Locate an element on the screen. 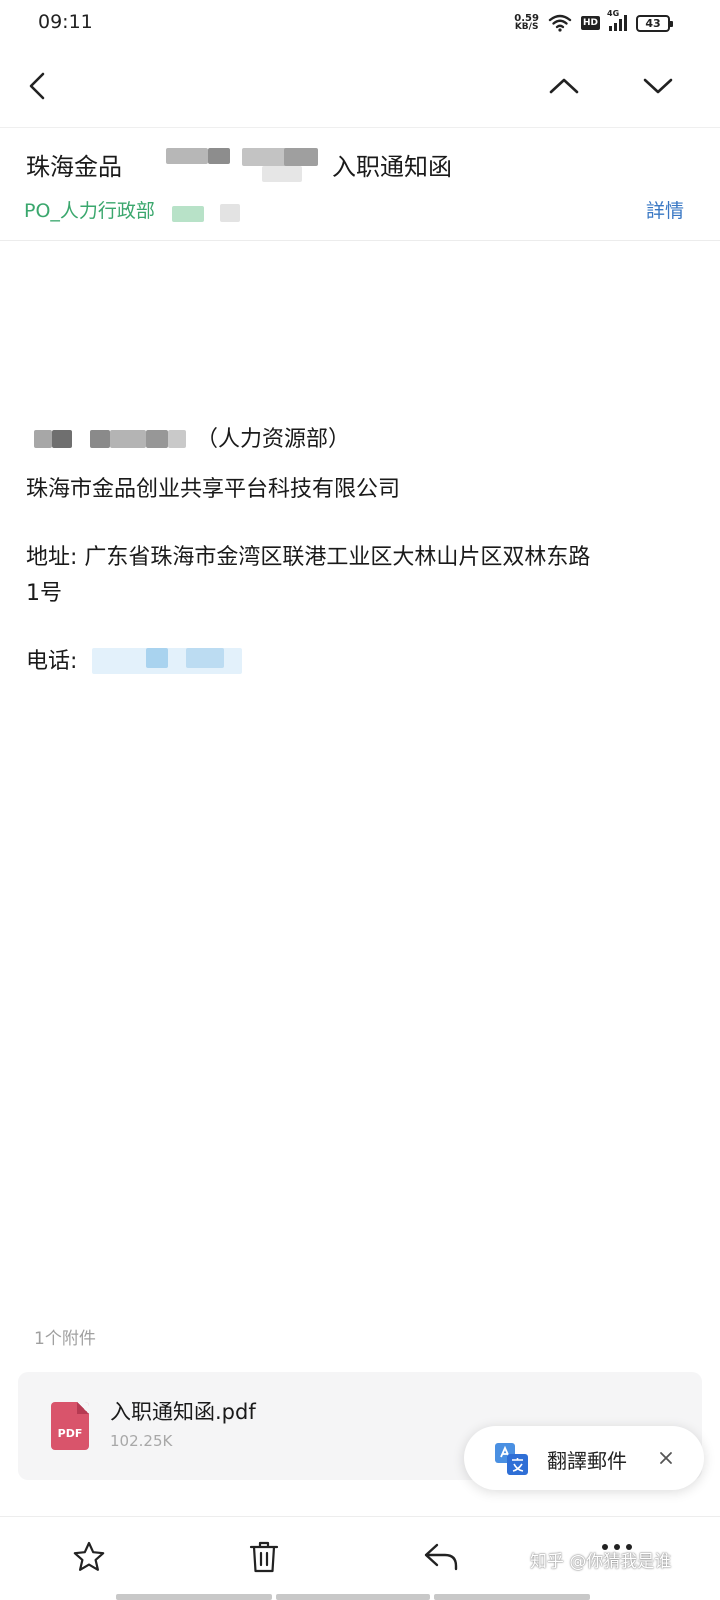  sender-name: PO_人力行政部 is located at coordinates (89, 209).